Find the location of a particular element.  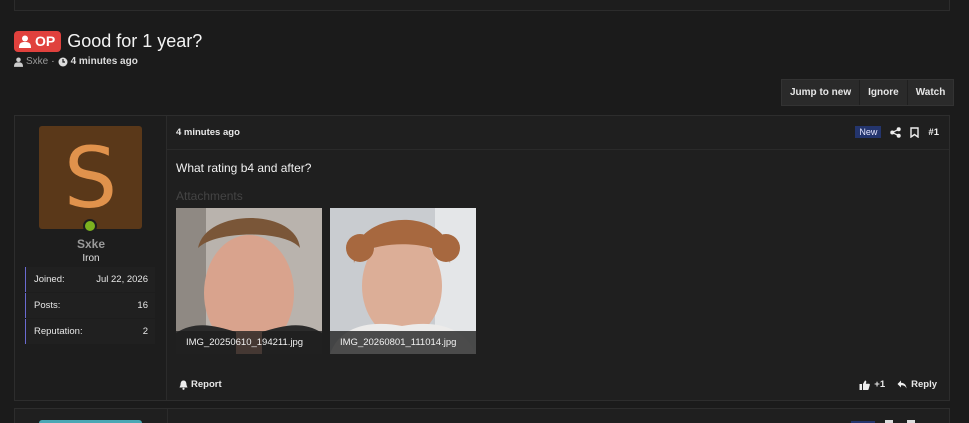

post-header-actions: New #1 is located at coordinates (897, 132).